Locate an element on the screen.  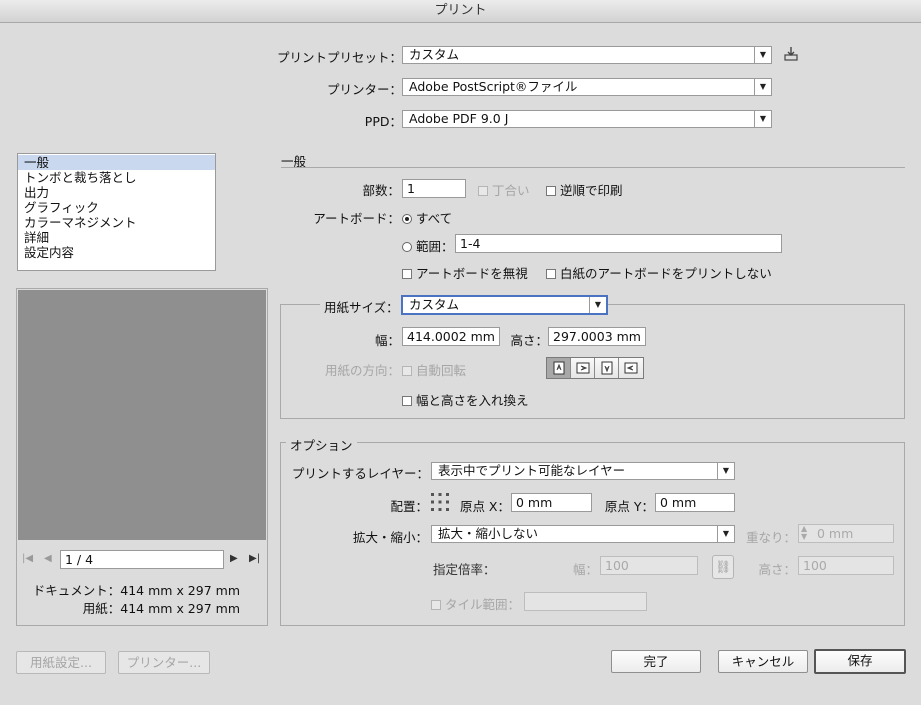
reverse-order-checkbox: 逆順で印刷 is located at coordinates (584, 189).